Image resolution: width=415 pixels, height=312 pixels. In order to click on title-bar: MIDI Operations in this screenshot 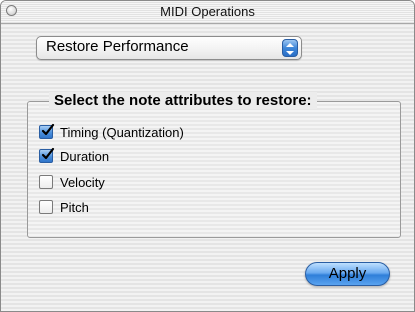, I will do `click(207, 12)`.